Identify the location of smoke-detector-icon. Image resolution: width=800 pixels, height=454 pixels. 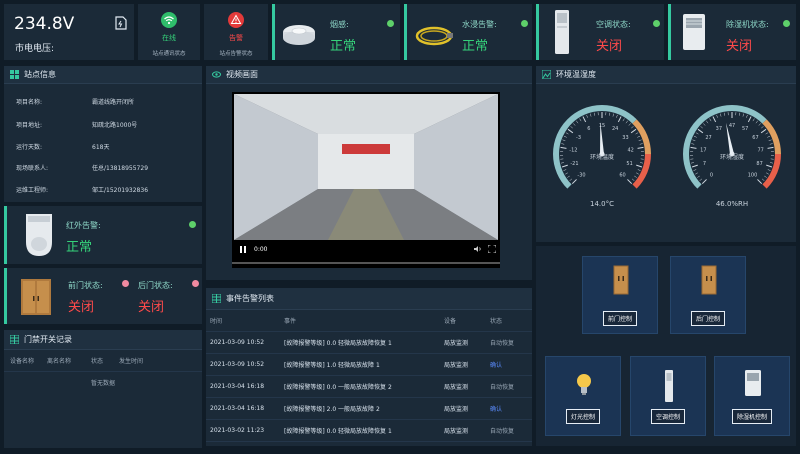
(299, 35).